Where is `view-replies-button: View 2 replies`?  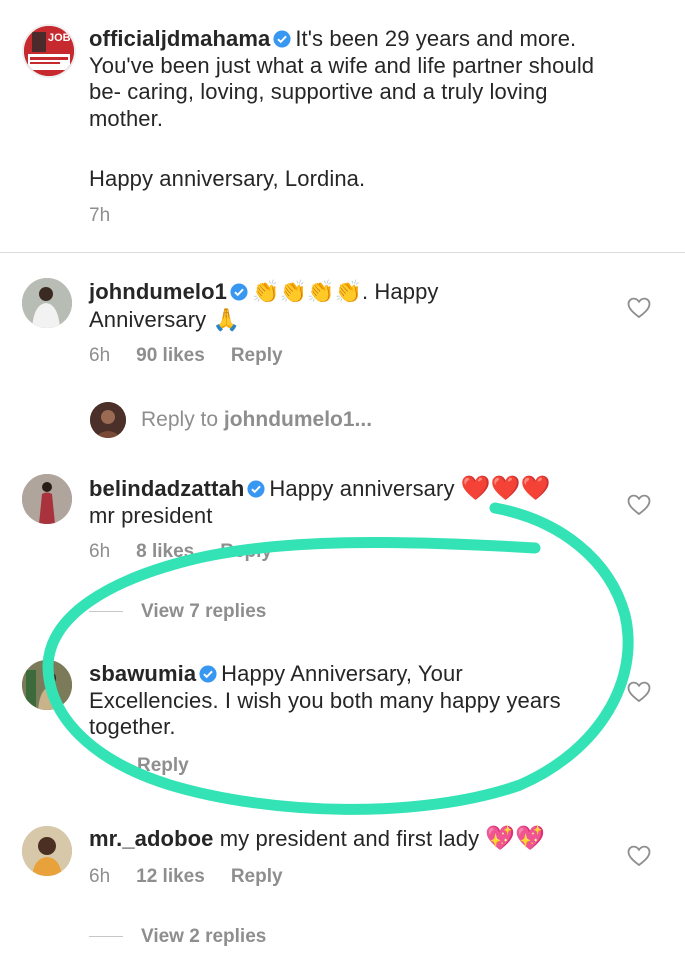 view-replies-button: View 2 replies is located at coordinates (177, 937).